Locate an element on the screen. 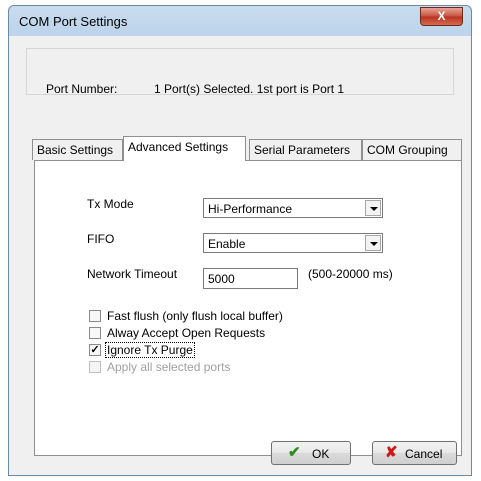 The width and height of the screenshot is (481, 481). accept-open-requests-checkbox is located at coordinates (95, 333).